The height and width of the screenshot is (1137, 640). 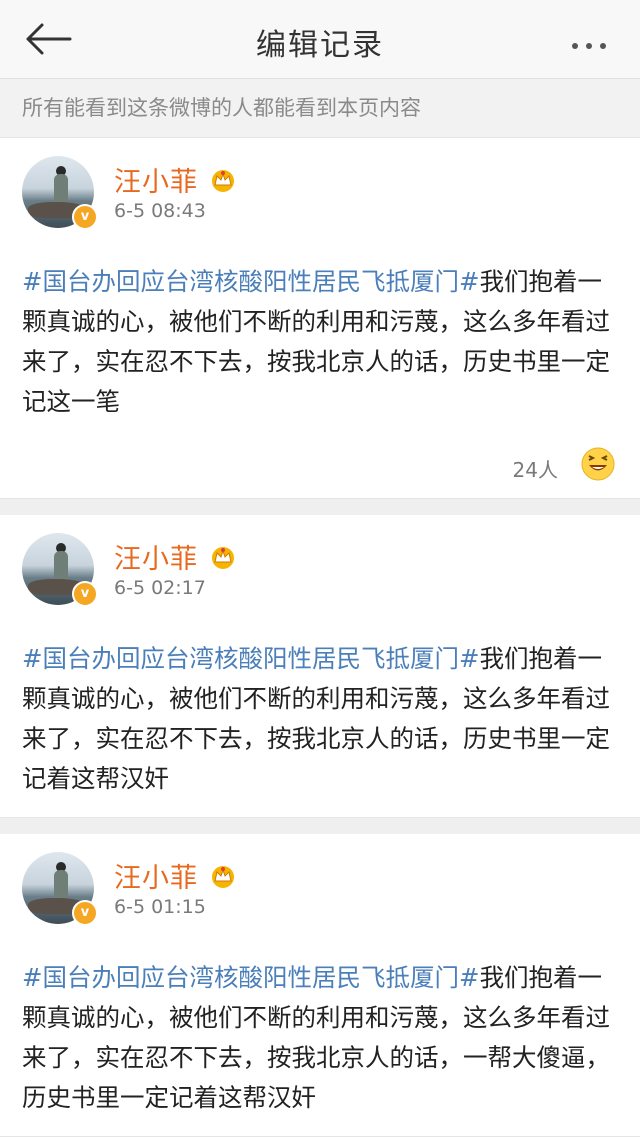 What do you see at coordinates (160, 907) in the screenshot?
I see `post-time: 6-5 01:15` at bounding box center [160, 907].